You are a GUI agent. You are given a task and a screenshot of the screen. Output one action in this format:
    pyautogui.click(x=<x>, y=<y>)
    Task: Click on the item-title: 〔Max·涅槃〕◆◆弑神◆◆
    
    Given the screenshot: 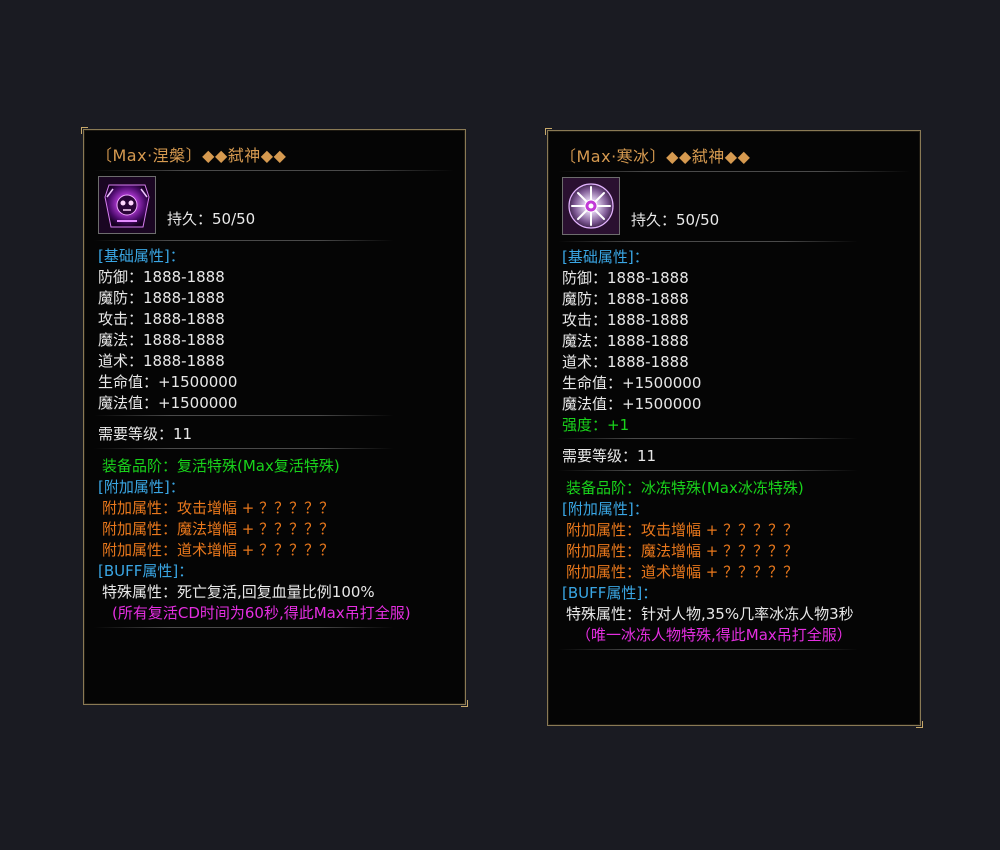 What is the action you would take?
    pyautogui.click(x=191, y=155)
    